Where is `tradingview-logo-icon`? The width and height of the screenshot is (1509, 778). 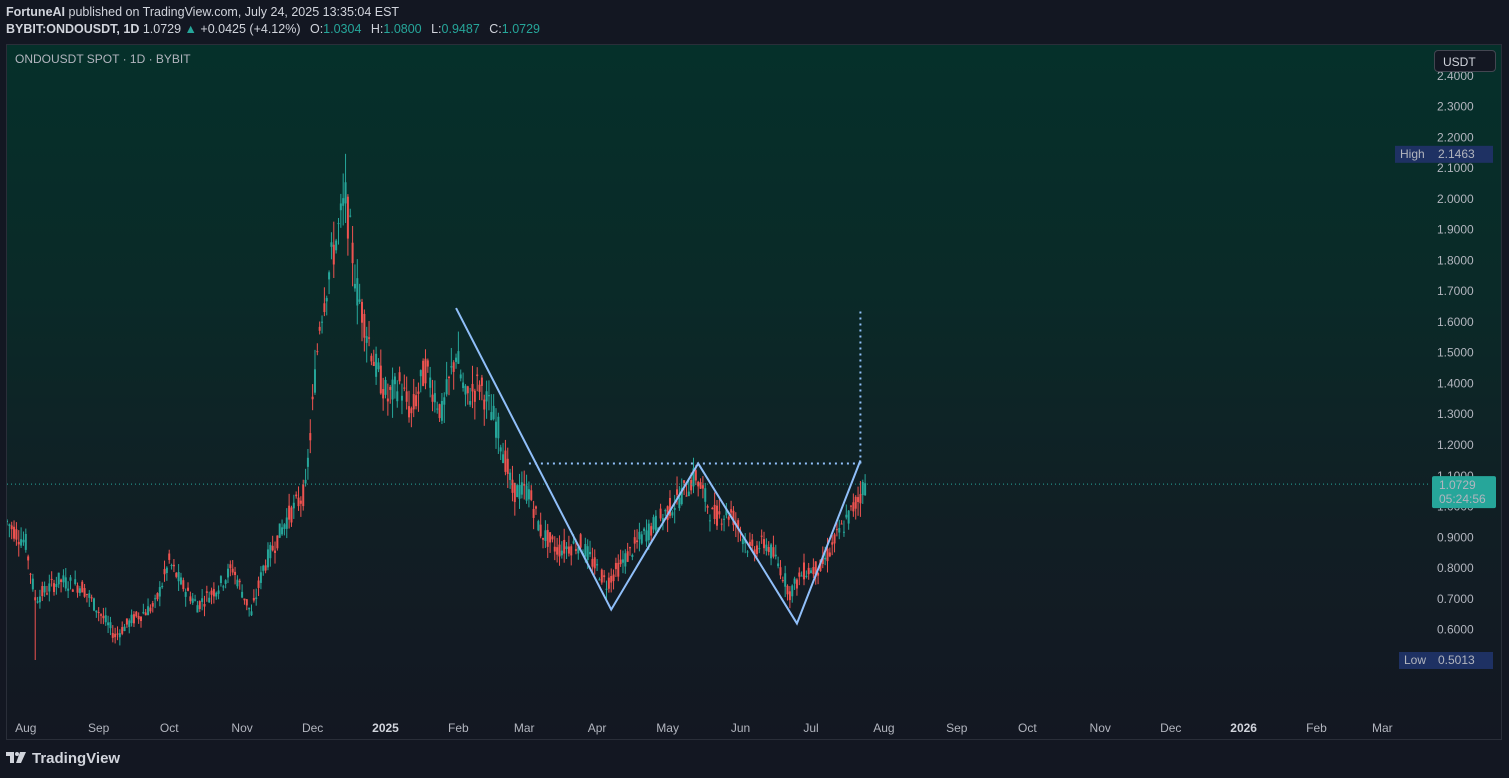 tradingview-logo-icon is located at coordinates (16, 757).